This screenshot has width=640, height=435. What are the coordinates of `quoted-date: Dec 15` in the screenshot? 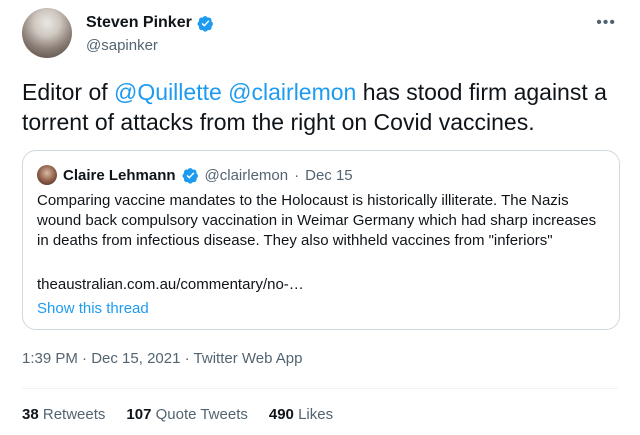 It's located at (329, 175).